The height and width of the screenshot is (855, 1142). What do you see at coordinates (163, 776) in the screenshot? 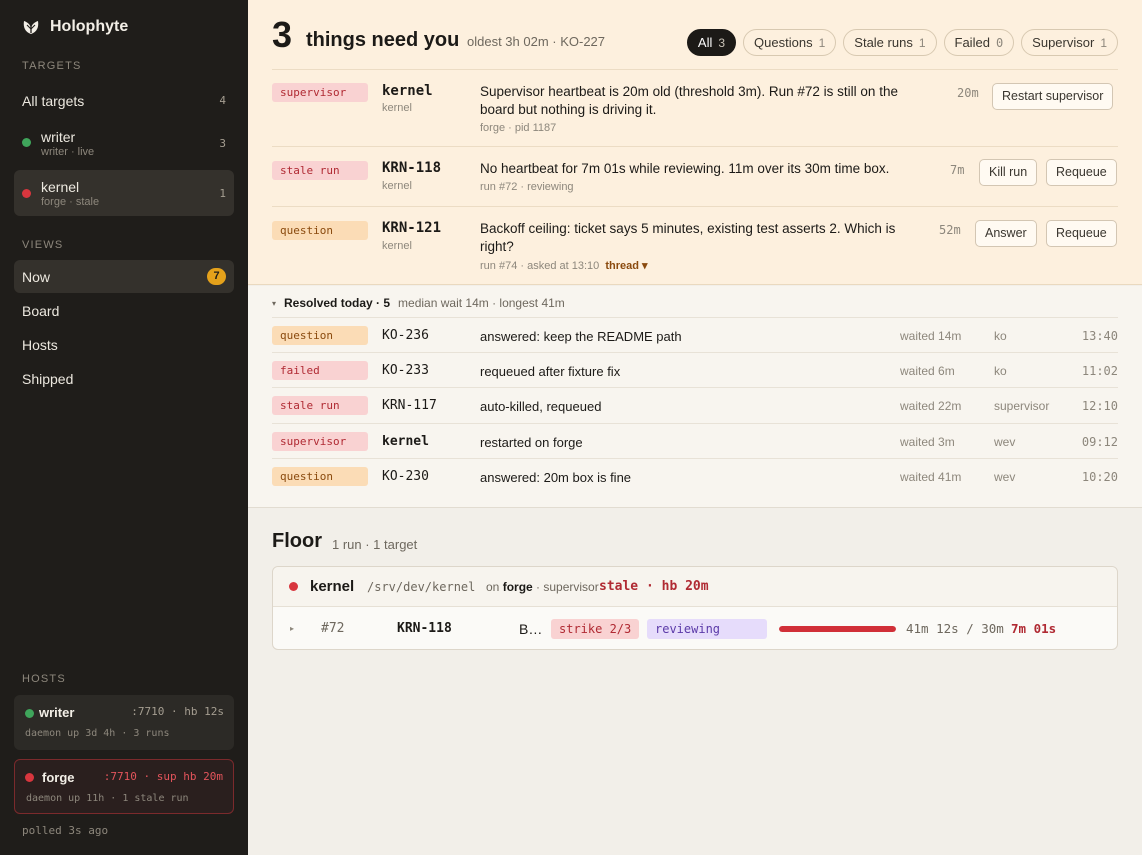
I see `host-meta: :7710 · sup hb 20m` at bounding box center [163, 776].